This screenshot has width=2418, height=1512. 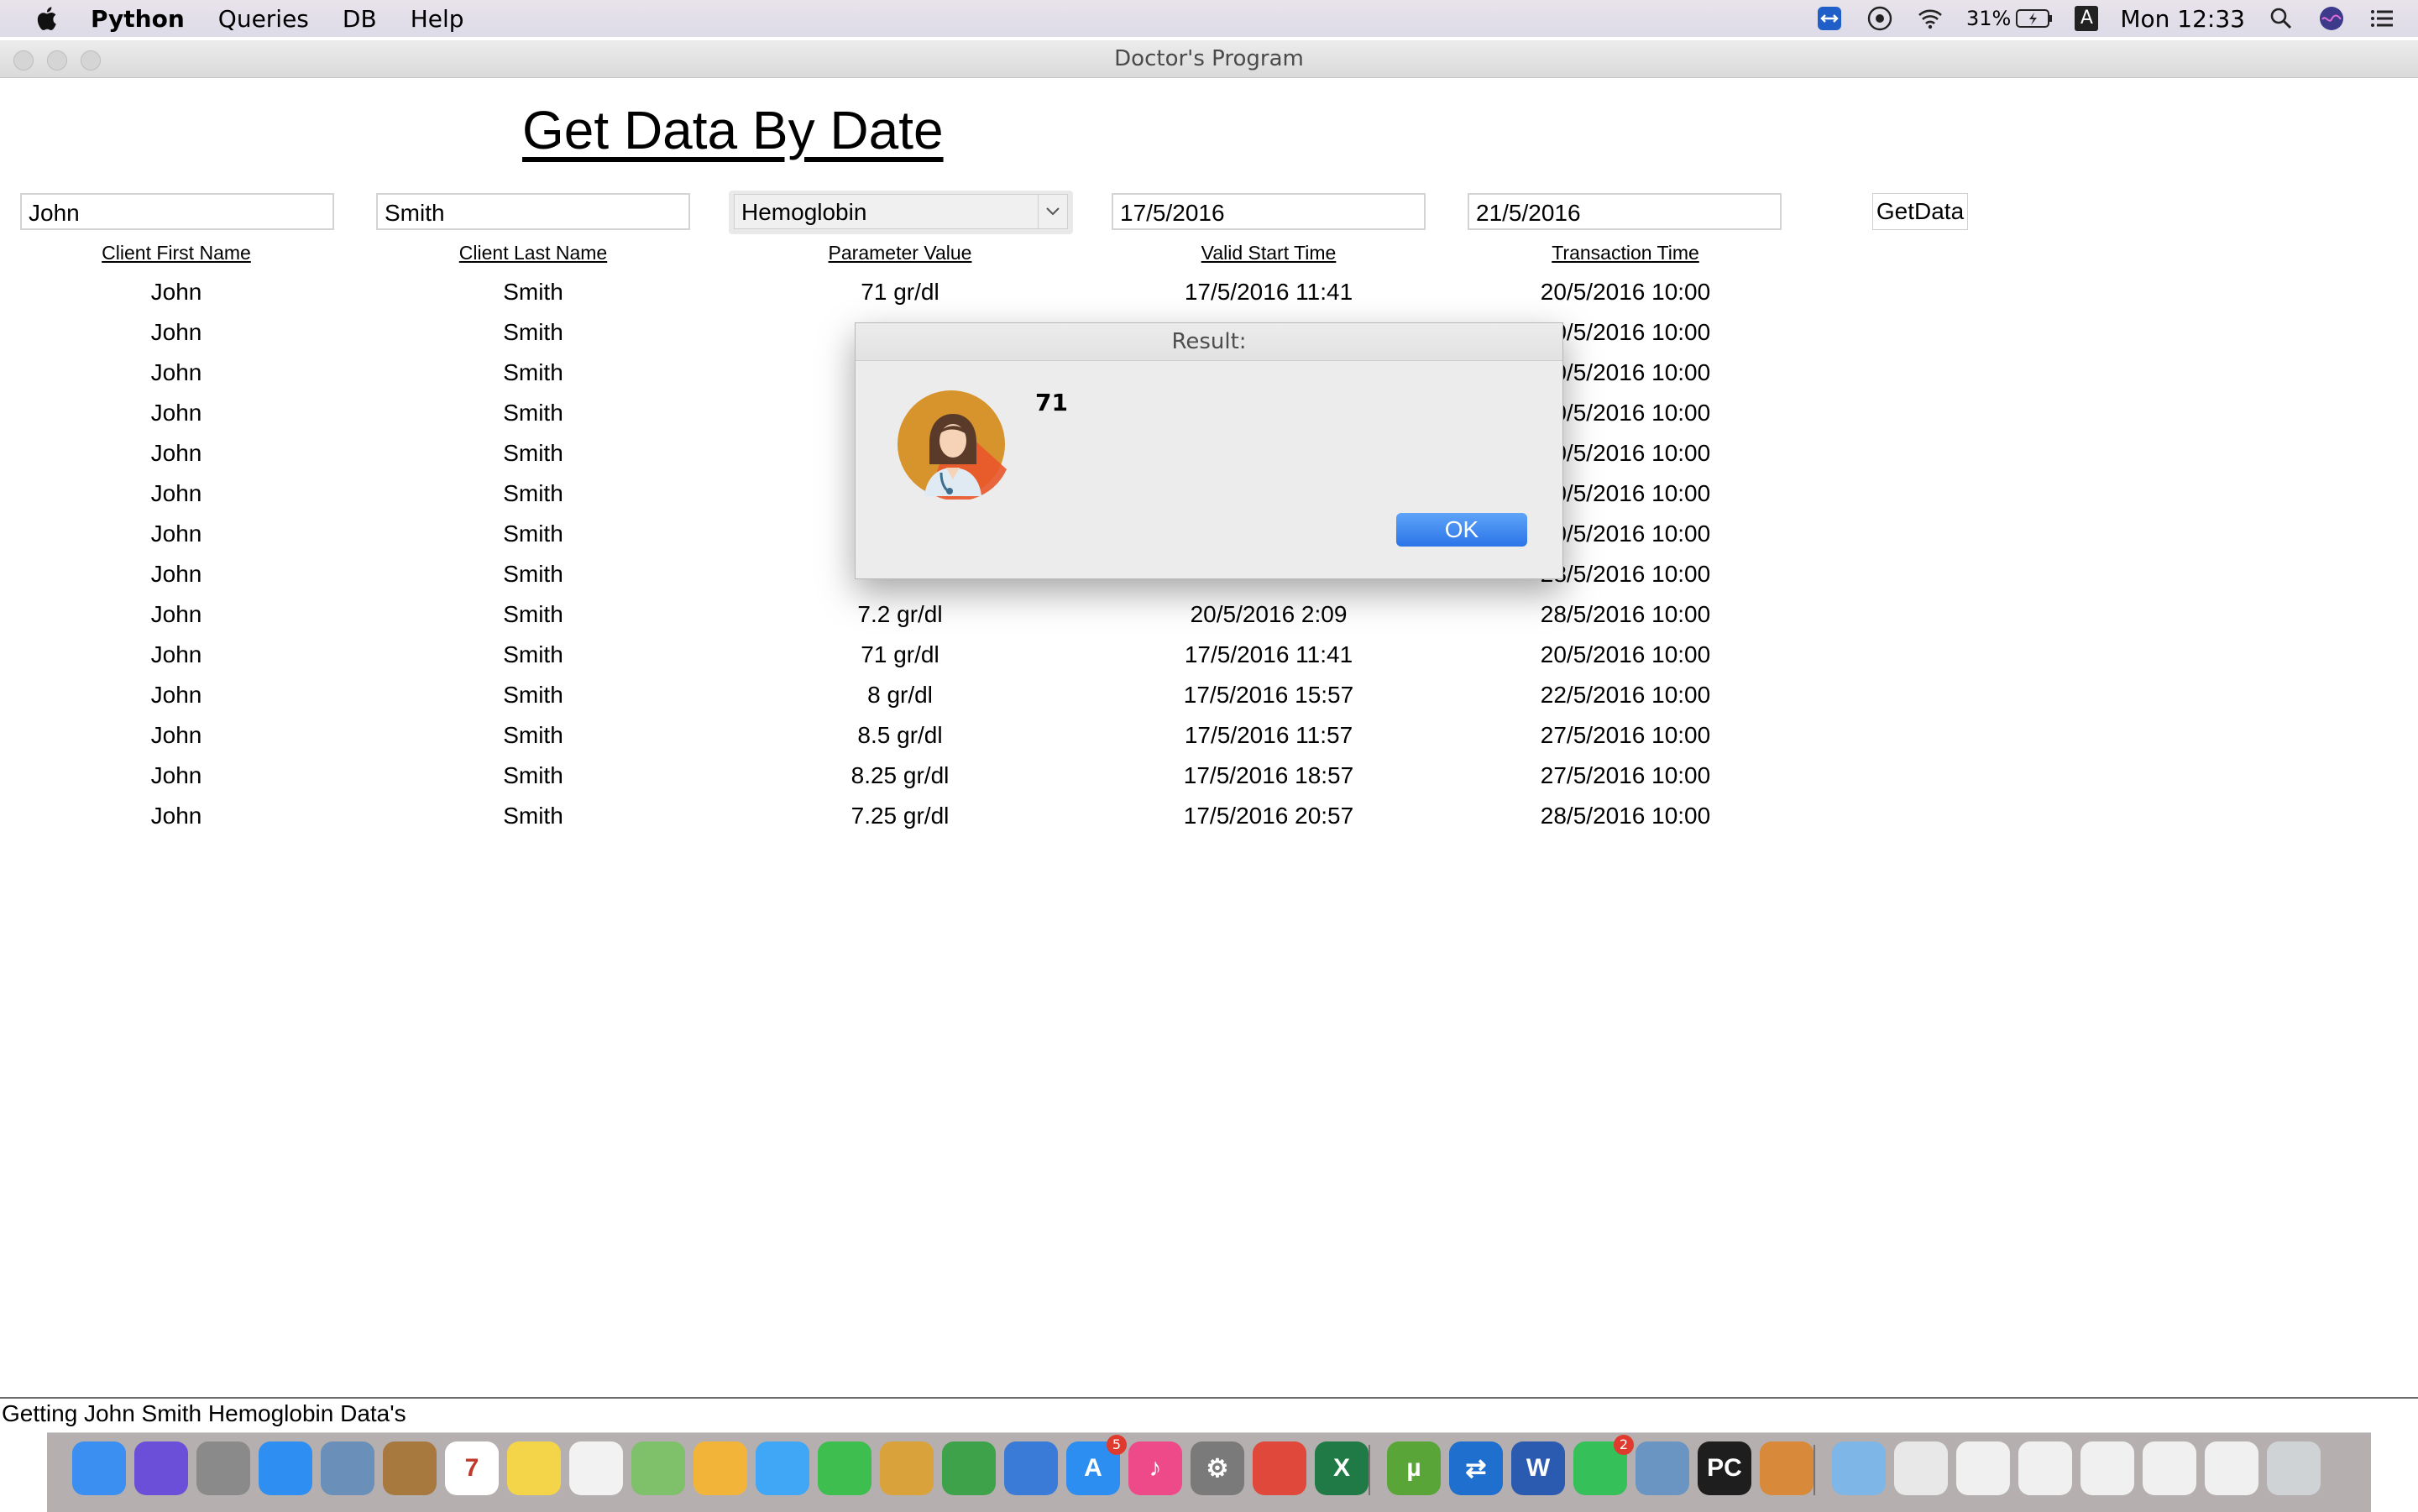 I want to click on zoom-window-button, so click(x=91, y=60).